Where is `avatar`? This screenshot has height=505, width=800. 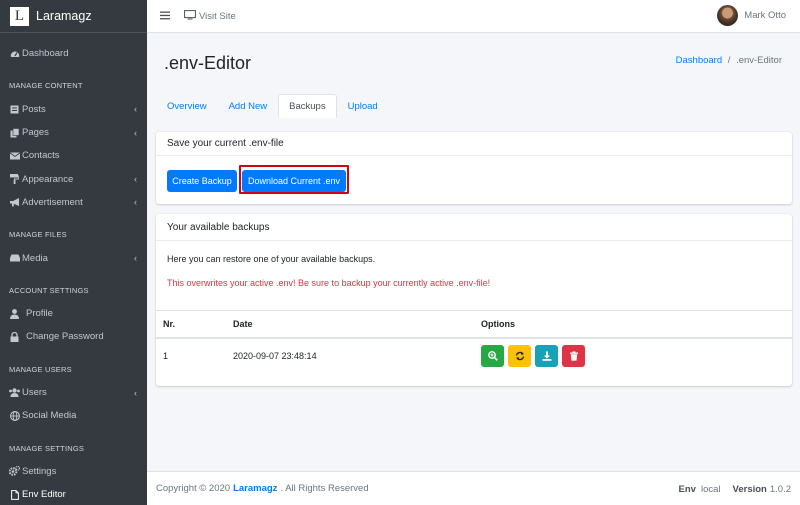 avatar is located at coordinates (728, 15).